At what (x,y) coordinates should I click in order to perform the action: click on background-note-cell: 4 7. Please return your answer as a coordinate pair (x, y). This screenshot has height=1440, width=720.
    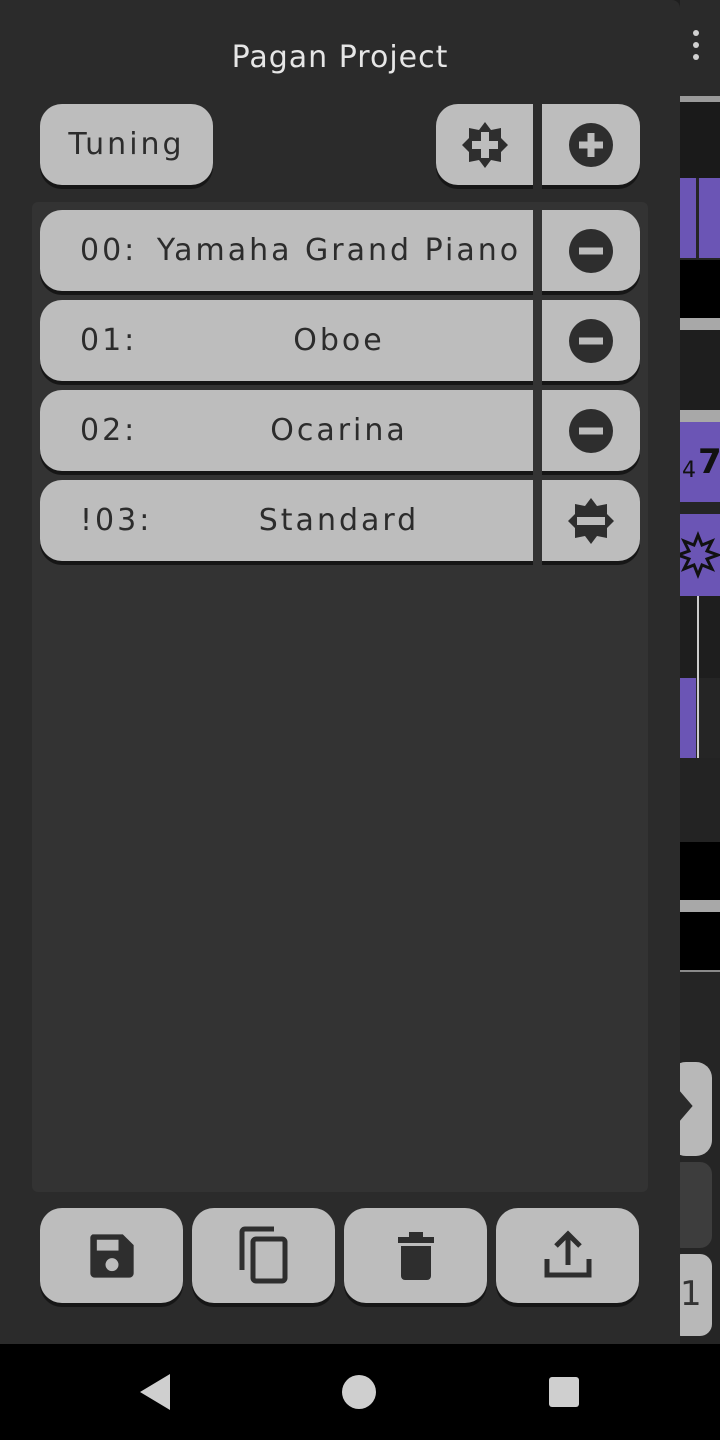
    Looking at the image, I should click on (700, 462).